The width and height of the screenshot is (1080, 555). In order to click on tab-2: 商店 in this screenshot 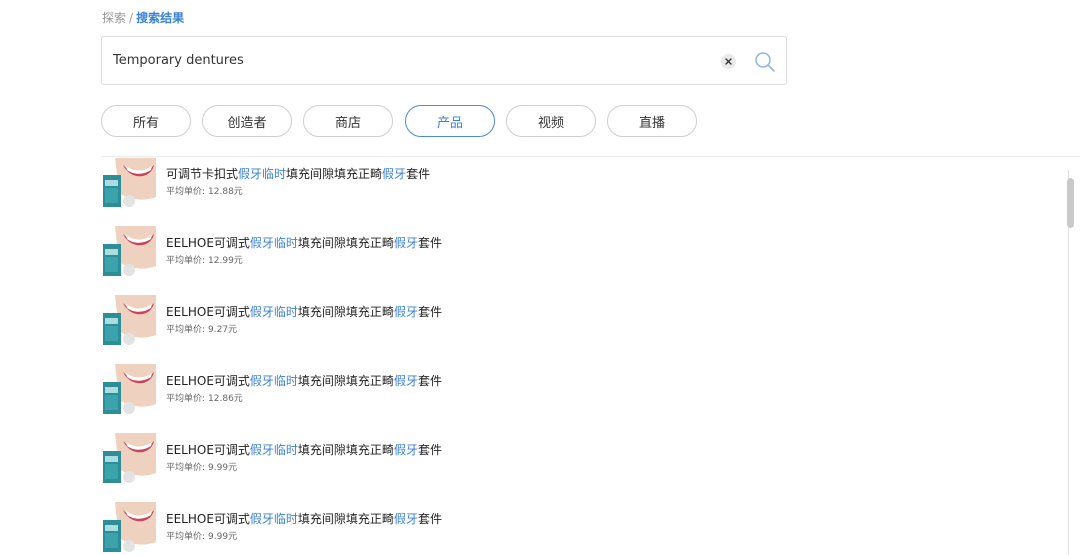, I will do `click(348, 121)`.